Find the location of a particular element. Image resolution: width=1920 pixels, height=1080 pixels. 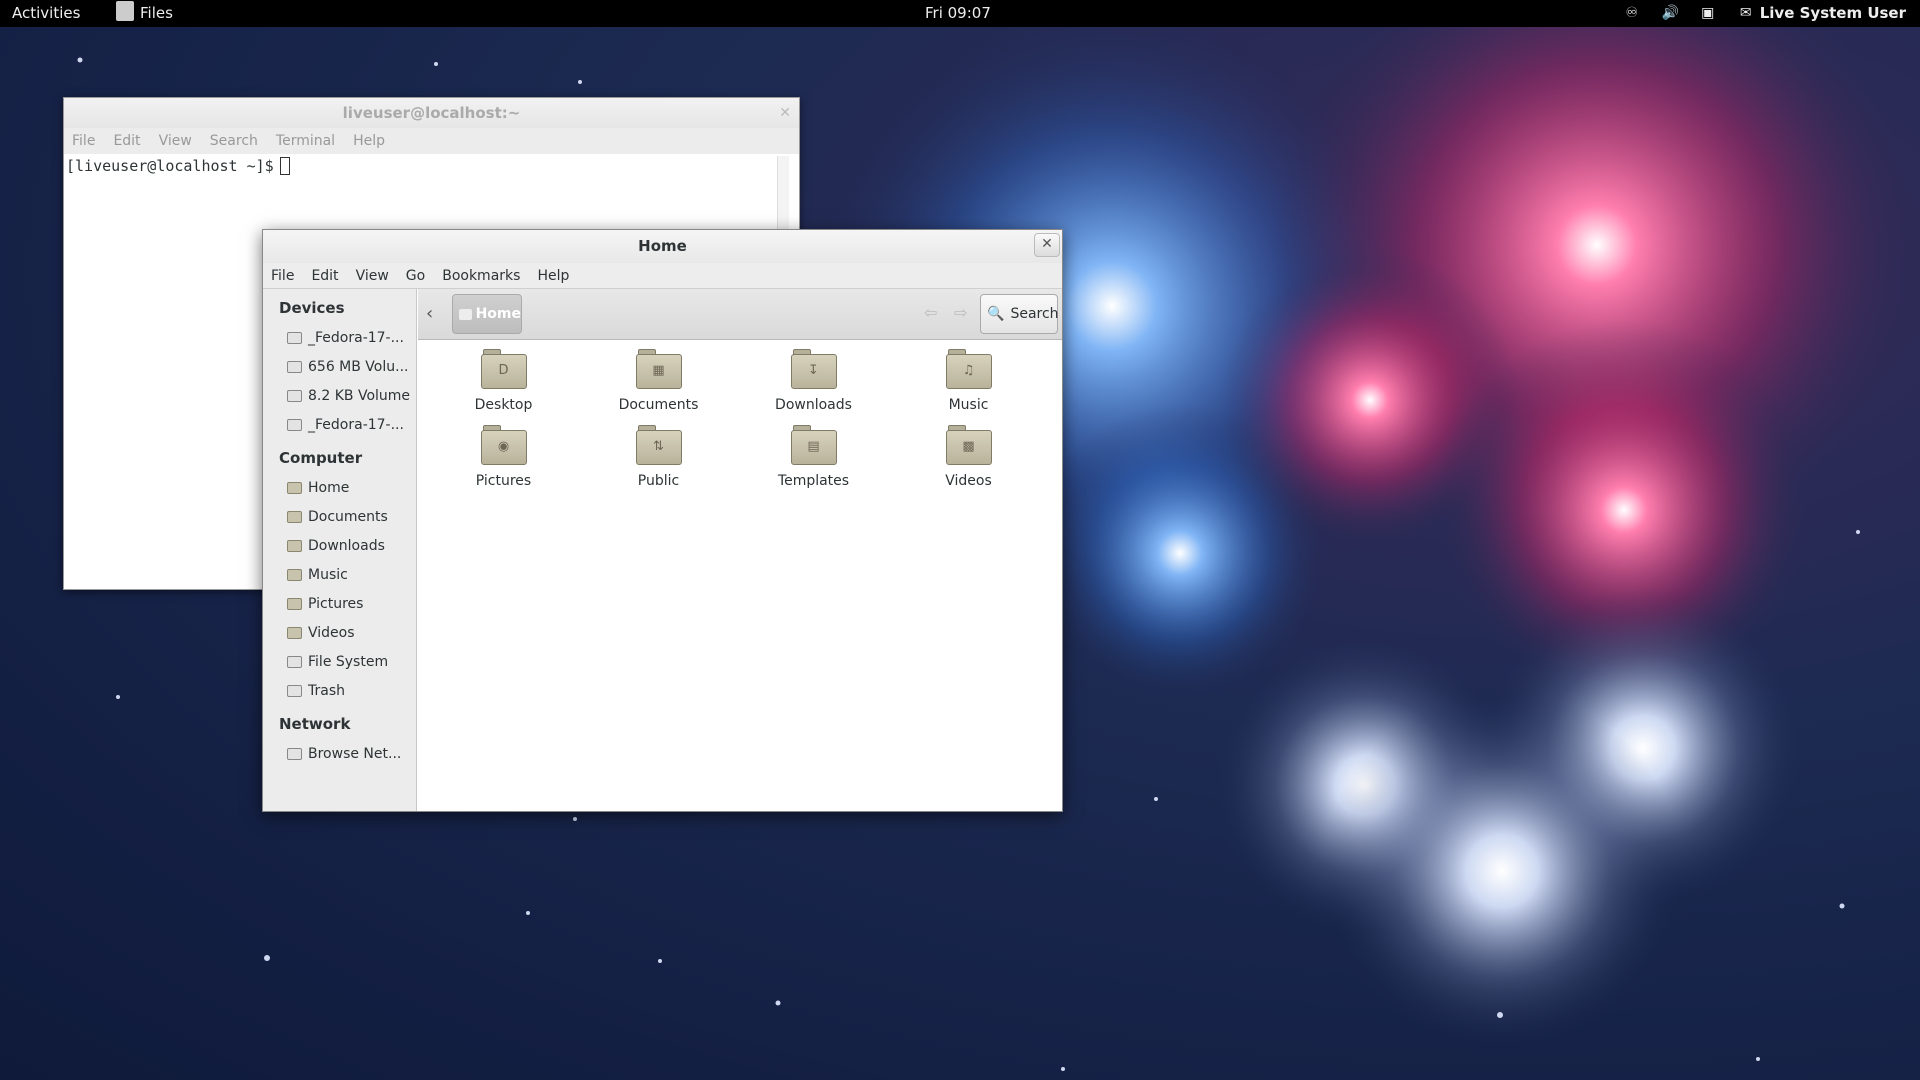

user-name: Live System User is located at coordinates (1832, 13).